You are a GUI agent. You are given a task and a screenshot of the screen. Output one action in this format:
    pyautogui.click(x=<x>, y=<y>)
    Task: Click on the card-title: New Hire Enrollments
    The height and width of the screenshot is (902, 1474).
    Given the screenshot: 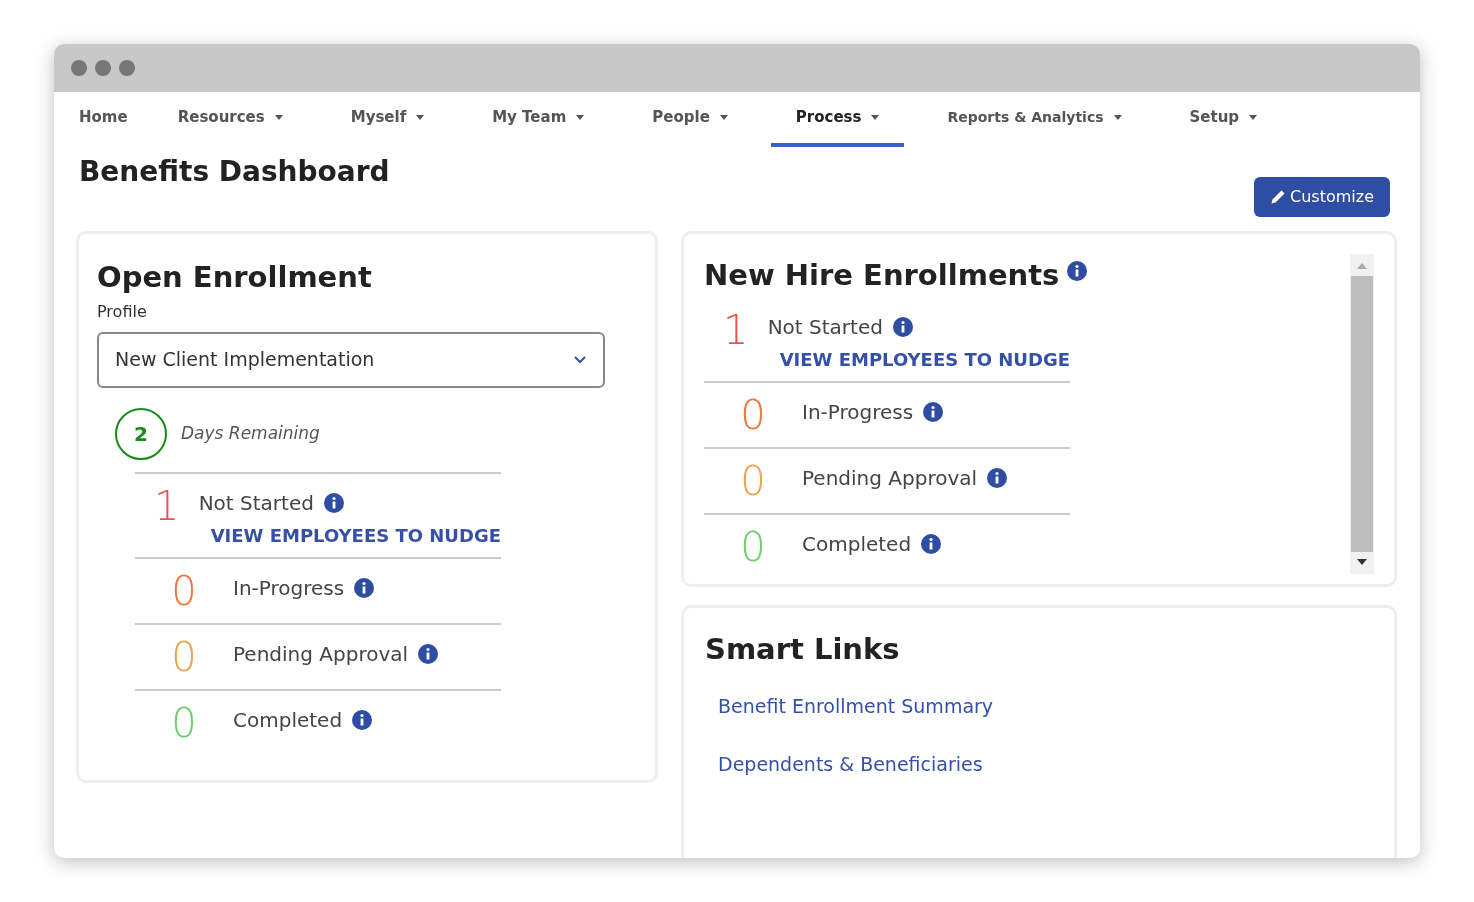 What is the action you would take?
    pyautogui.click(x=882, y=275)
    